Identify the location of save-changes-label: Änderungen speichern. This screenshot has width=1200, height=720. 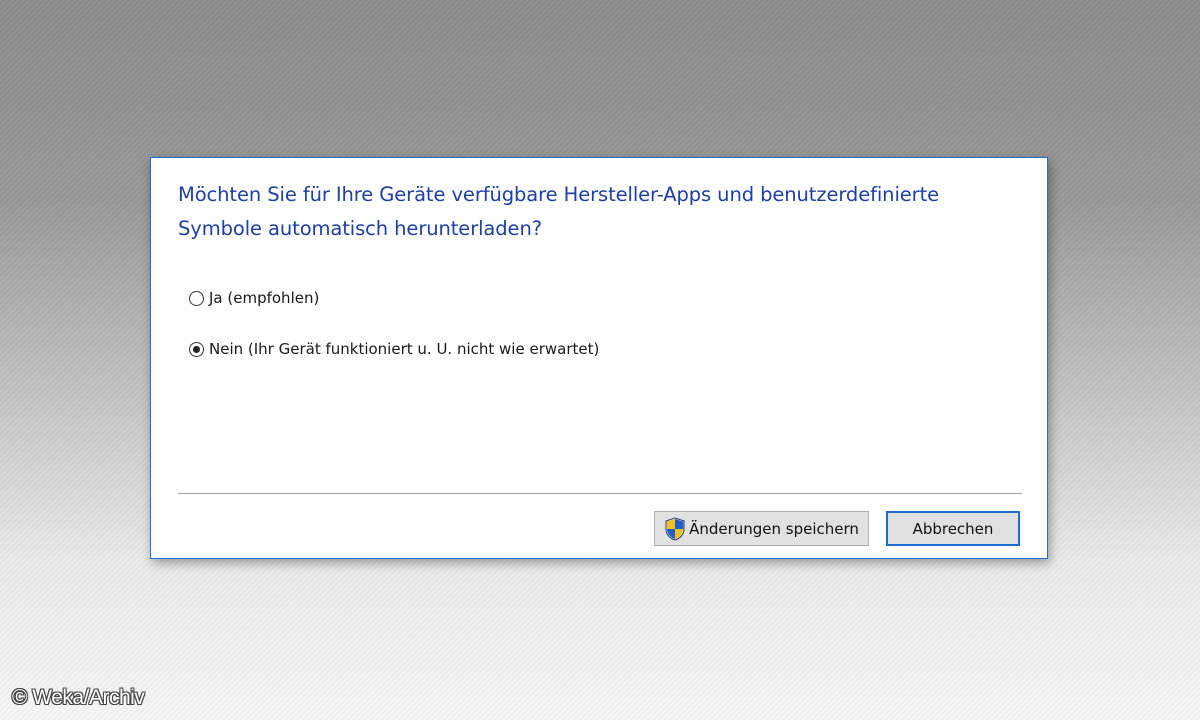
(774, 528).